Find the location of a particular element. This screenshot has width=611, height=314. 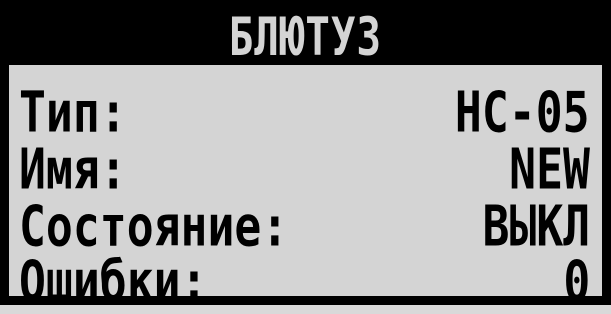

name-value: NEW is located at coordinates (549, 170).